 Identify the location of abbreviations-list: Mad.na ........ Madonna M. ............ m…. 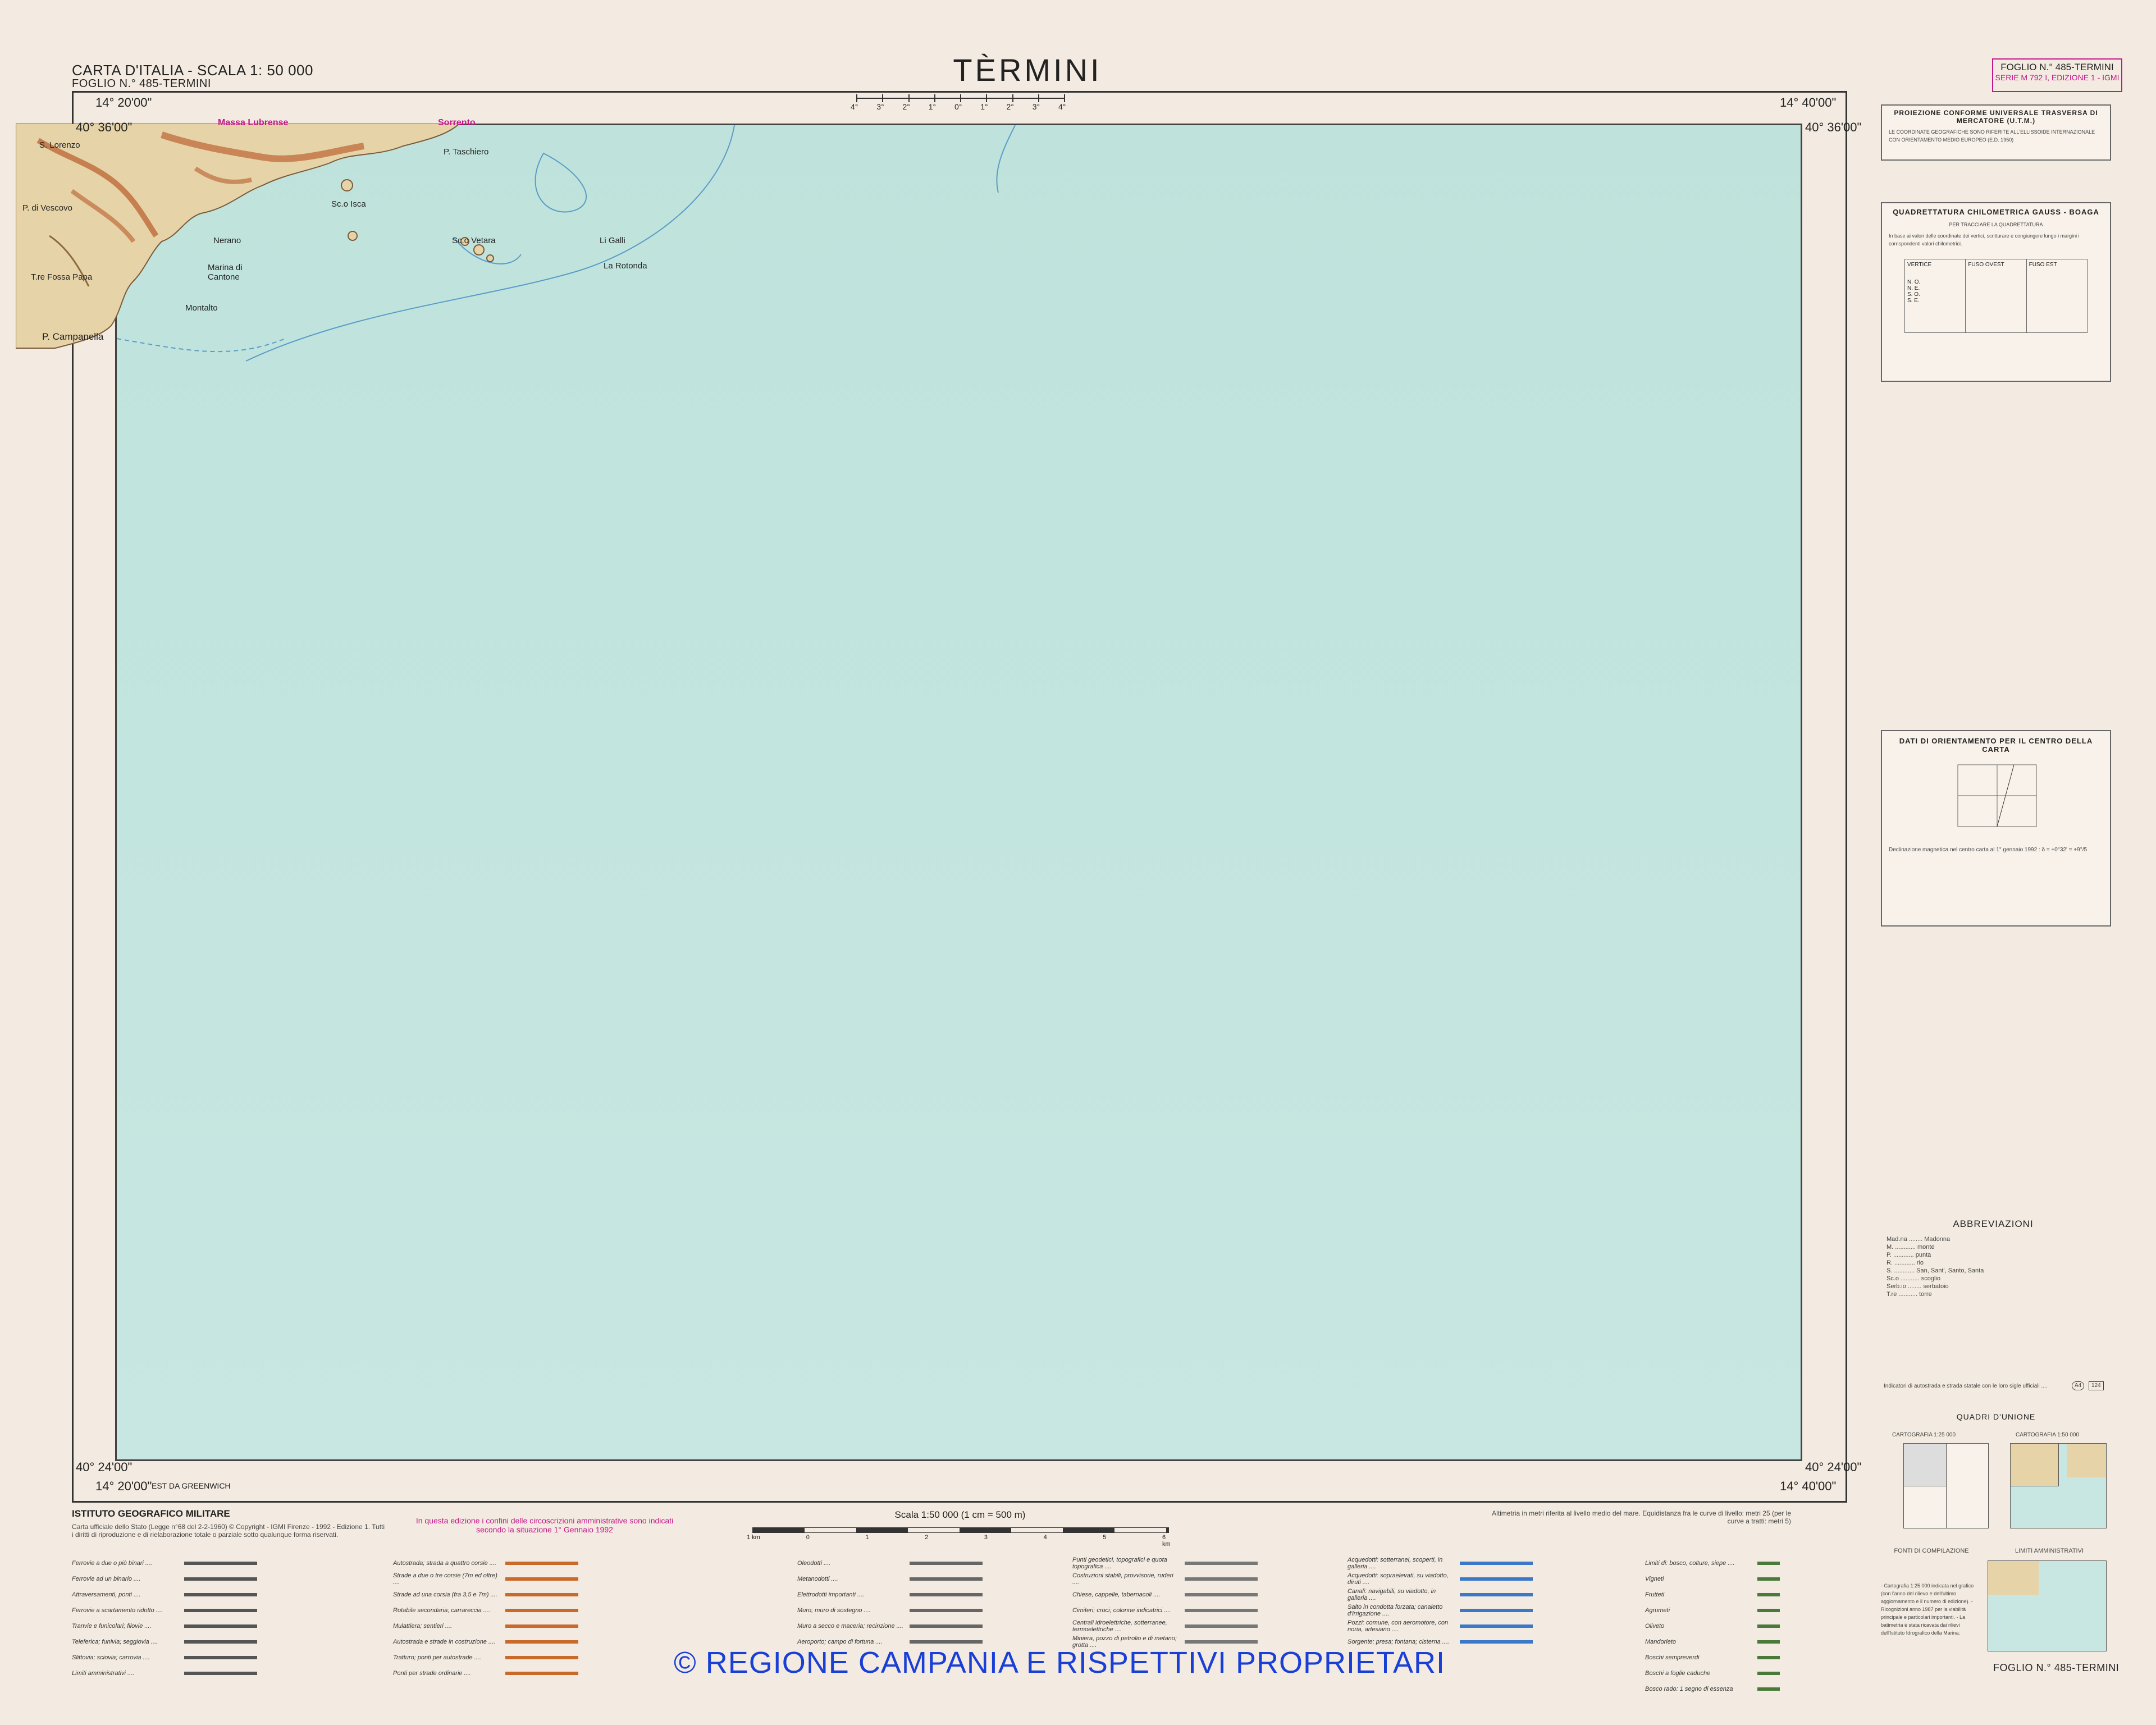
(1993, 1267).